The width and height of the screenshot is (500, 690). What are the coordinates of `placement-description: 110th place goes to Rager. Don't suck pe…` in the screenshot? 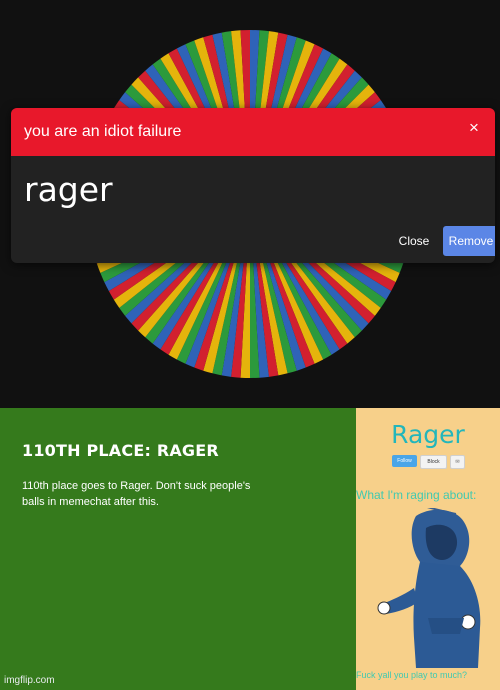 It's located at (136, 494).